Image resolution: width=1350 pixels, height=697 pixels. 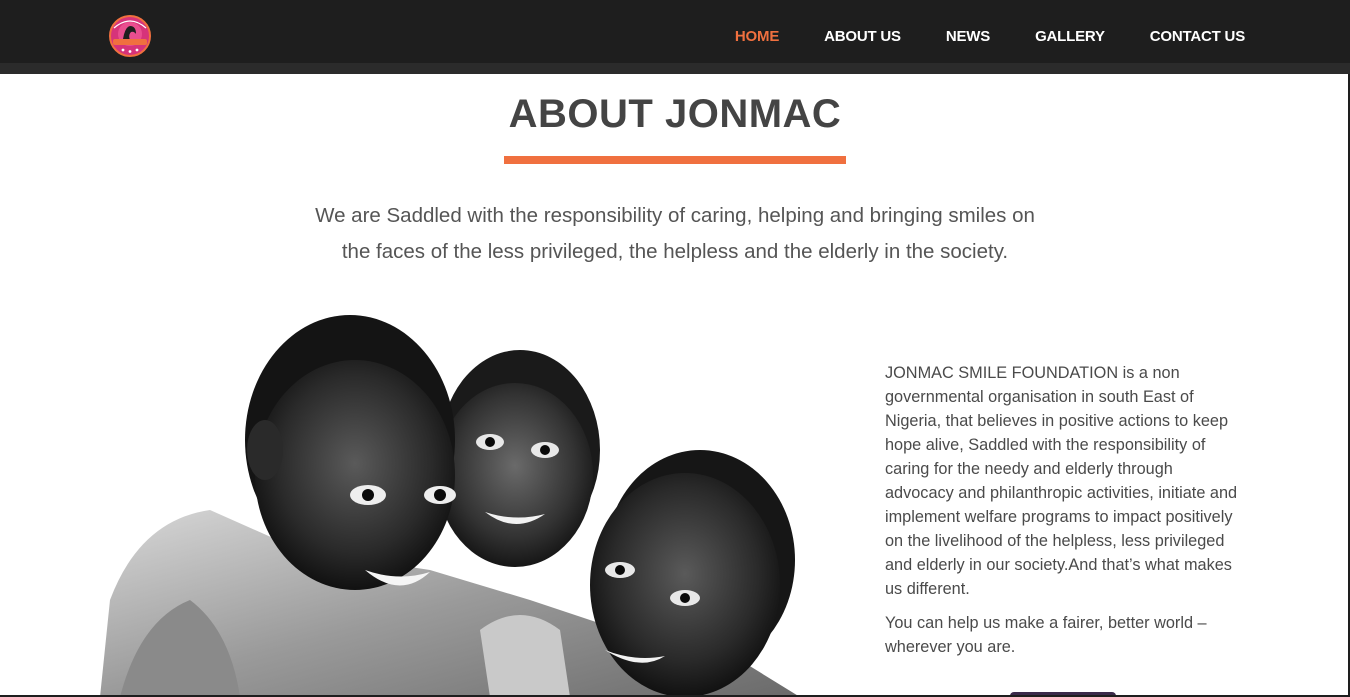 What do you see at coordinates (675, 114) in the screenshot?
I see `page-title: ABOUT JONMAC` at bounding box center [675, 114].